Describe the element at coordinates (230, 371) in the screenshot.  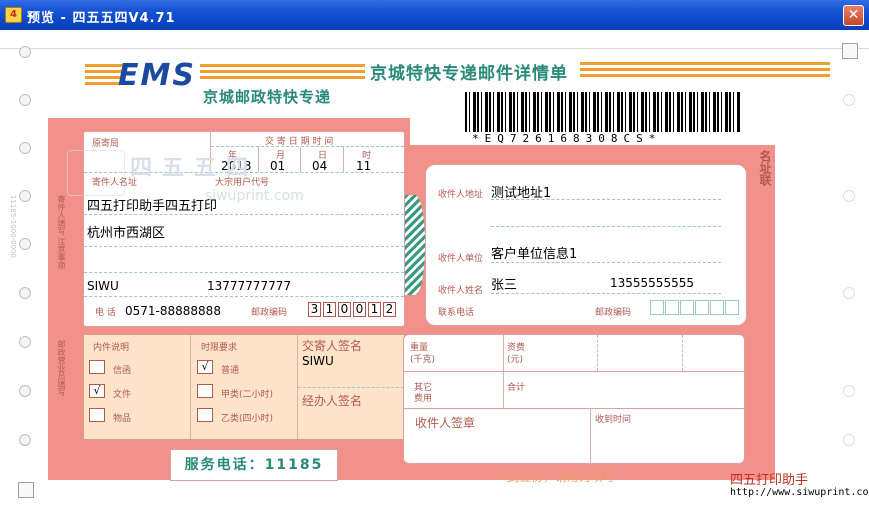
I see `time-limit-label: 普通` at that location.